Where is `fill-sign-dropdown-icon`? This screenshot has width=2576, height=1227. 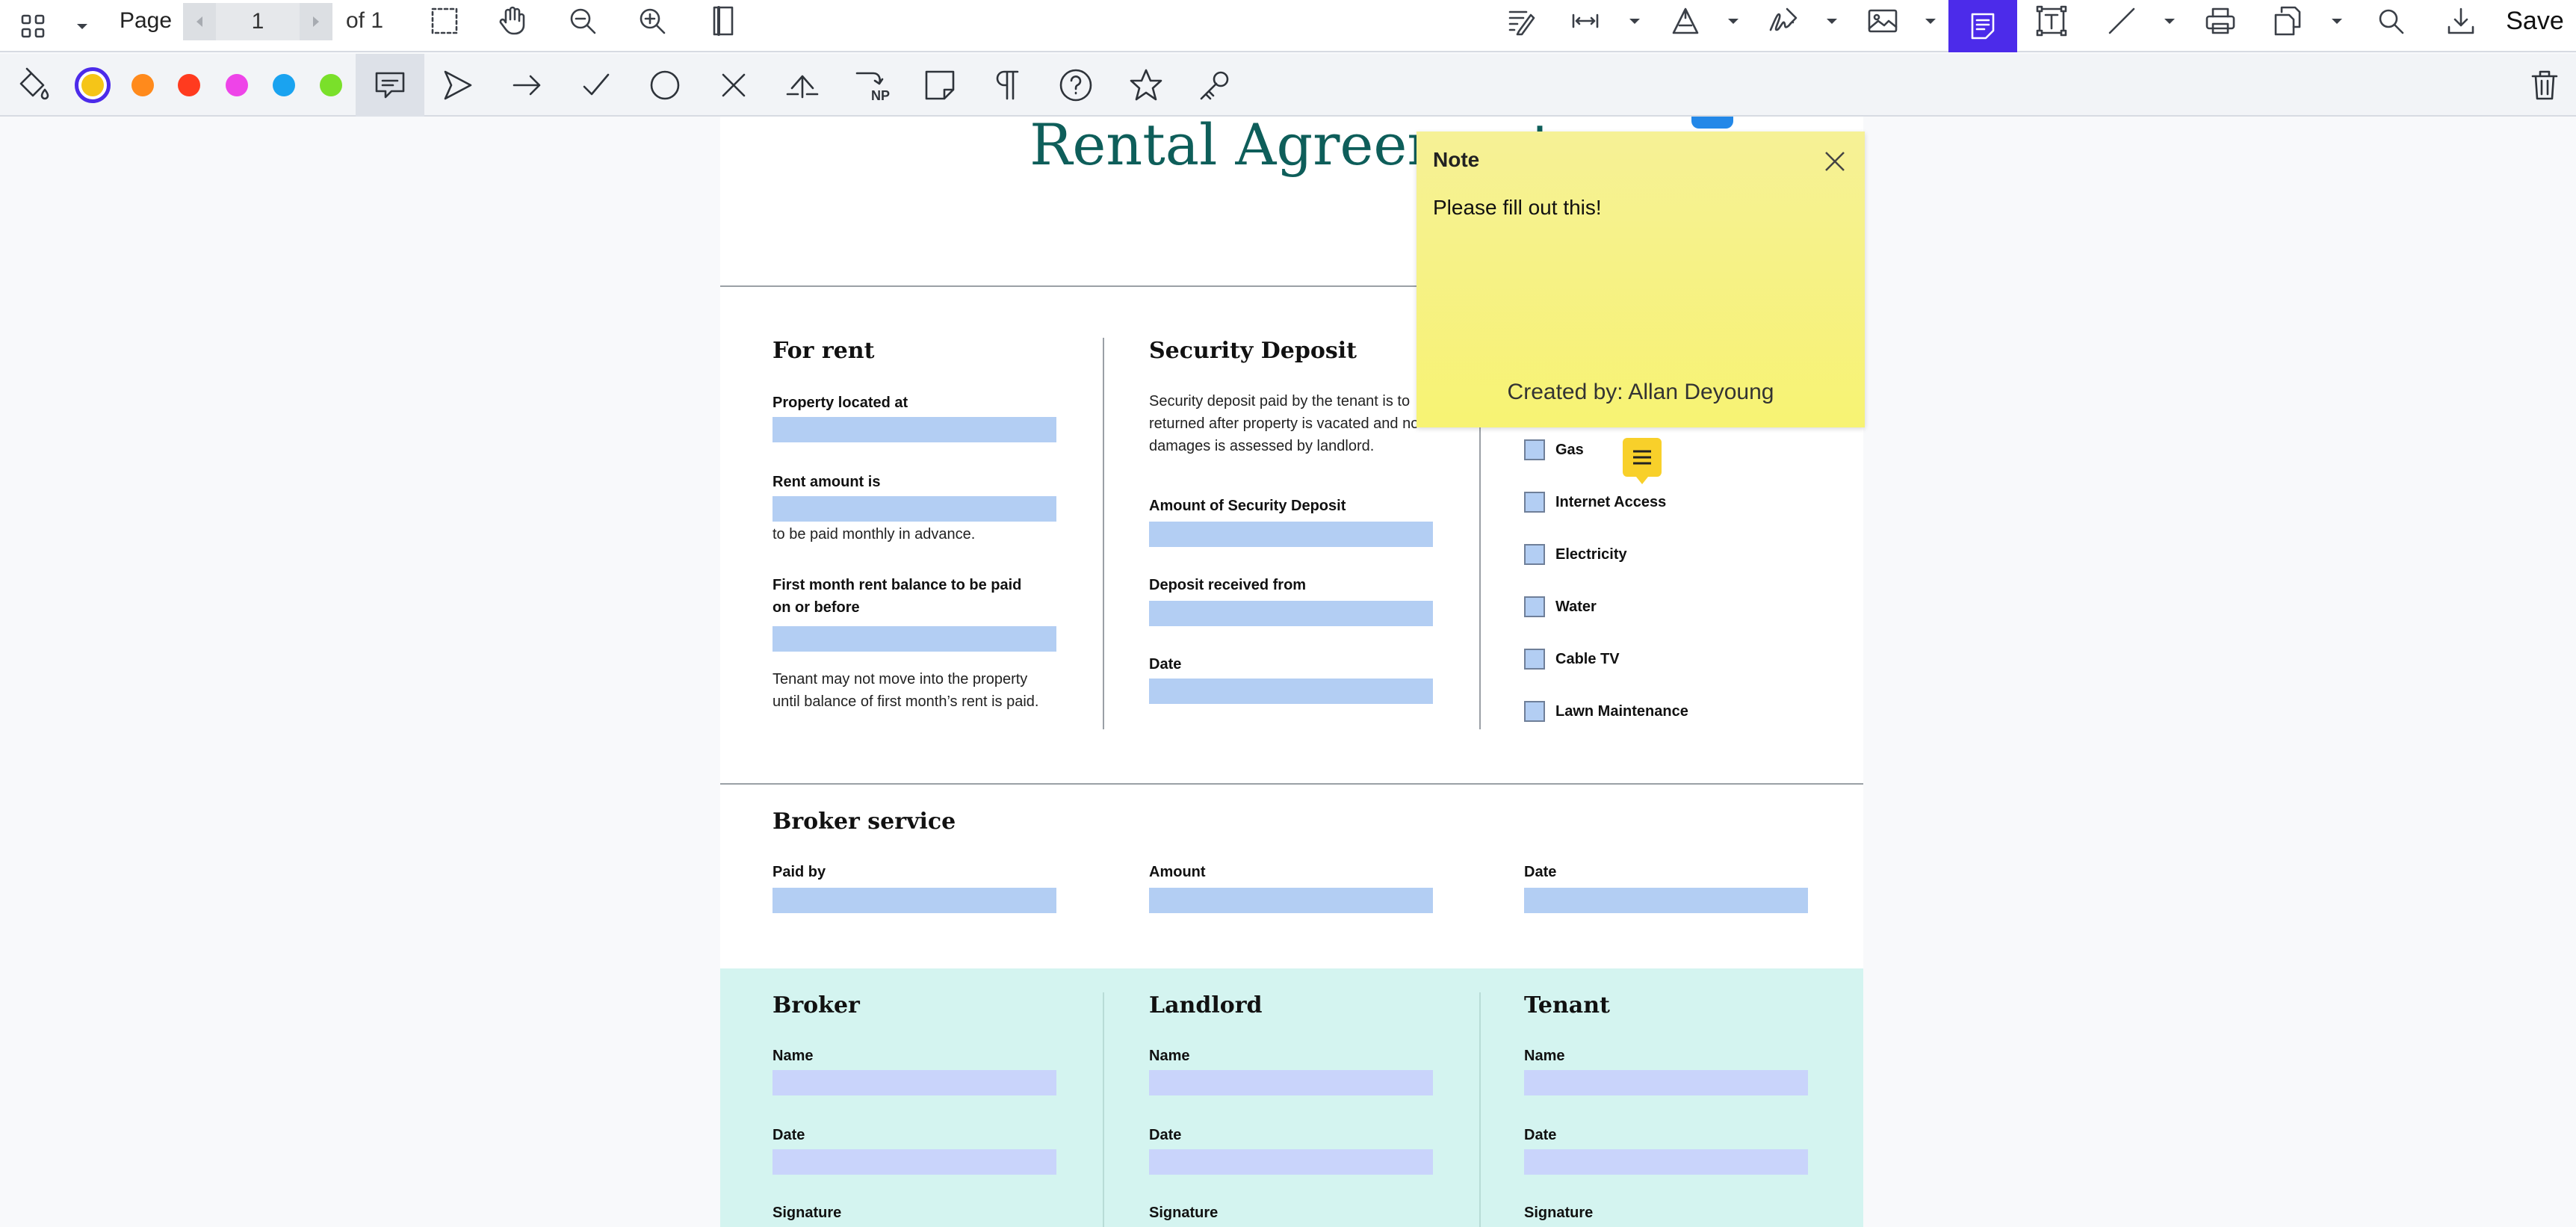
fill-sign-dropdown-icon is located at coordinates (1733, 21).